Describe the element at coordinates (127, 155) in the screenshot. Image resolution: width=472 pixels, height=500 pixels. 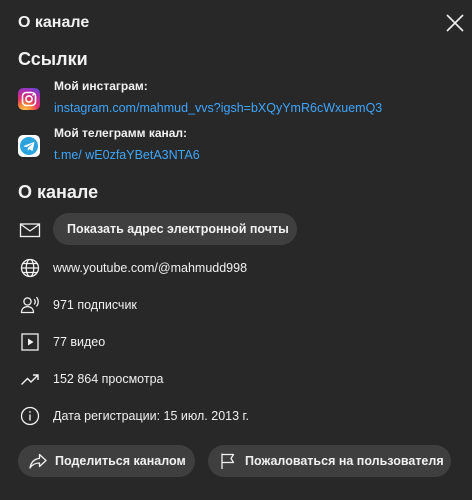
I see `link-url-telegram: t.me/ wE0zfaYBetA3NTA6` at that location.